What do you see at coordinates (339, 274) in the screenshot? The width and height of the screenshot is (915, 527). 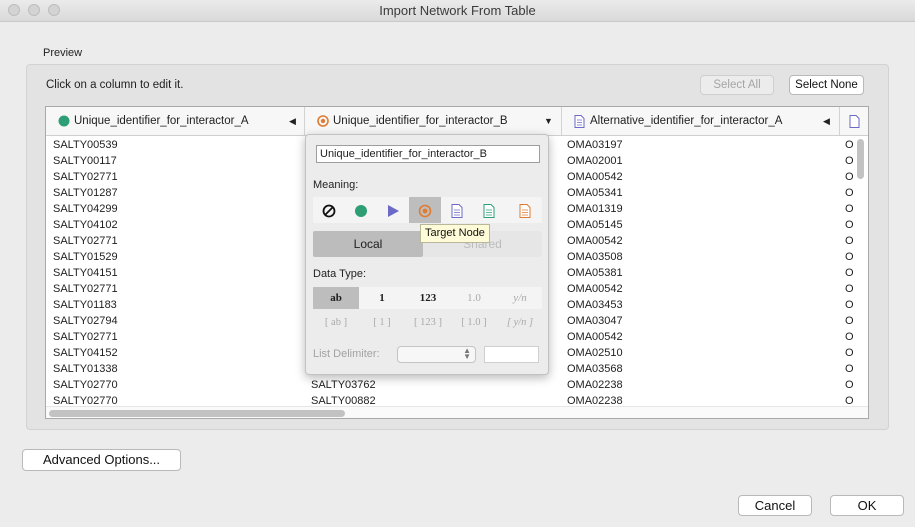 I see `data-type-label: Data Type:` at bounding box center [339, 274].